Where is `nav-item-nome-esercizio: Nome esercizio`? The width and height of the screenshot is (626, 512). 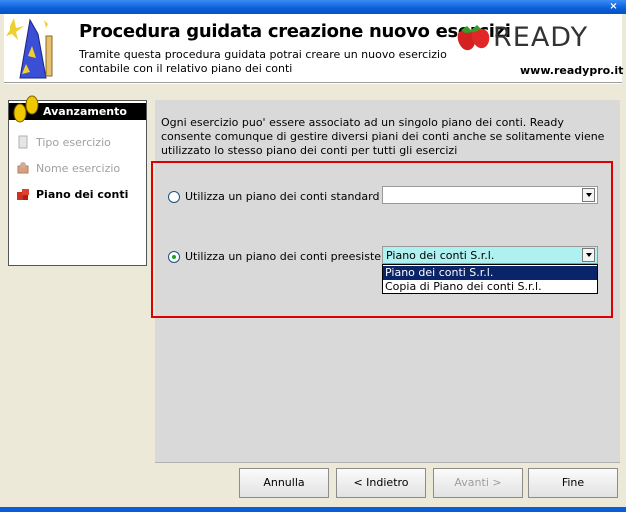 nav-item-nome-esercizio: Nome esercizio is located at coordinates (68, 168).